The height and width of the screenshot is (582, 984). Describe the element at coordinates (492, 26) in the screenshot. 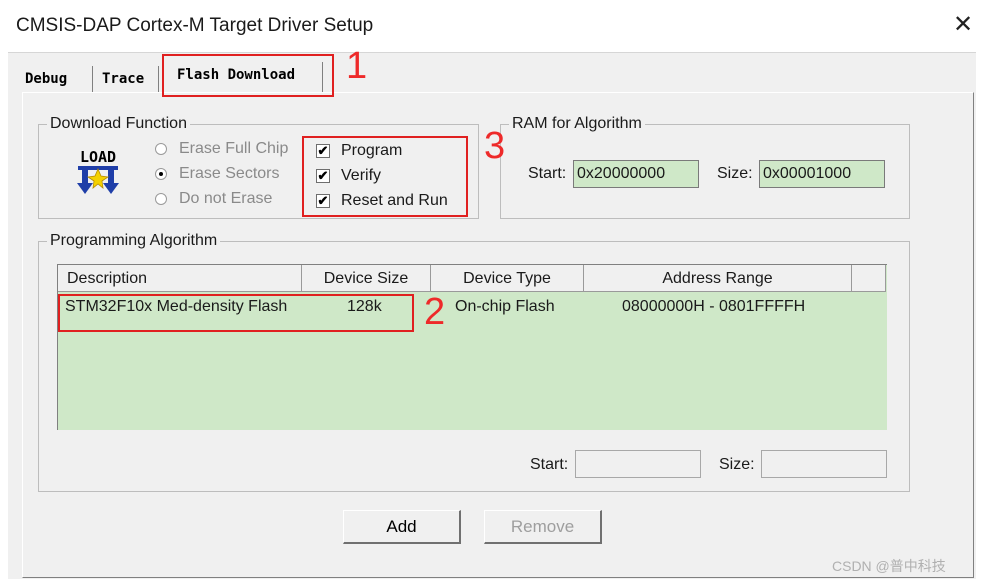

I see `title-bar: CMSIS-DAP Cortex-M Target Driver Setup ✕` at that location.